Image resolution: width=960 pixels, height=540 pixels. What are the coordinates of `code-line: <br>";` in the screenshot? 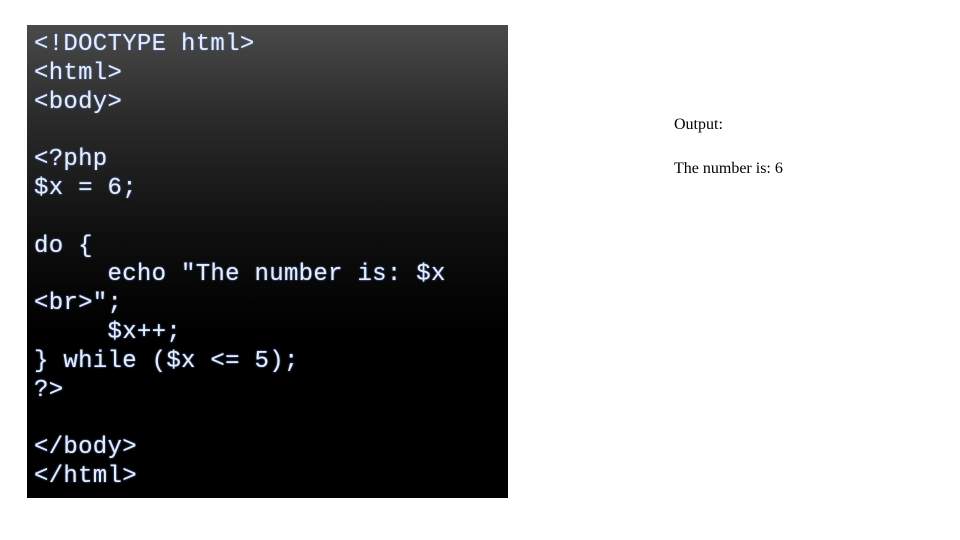 It's located at (78, 304).